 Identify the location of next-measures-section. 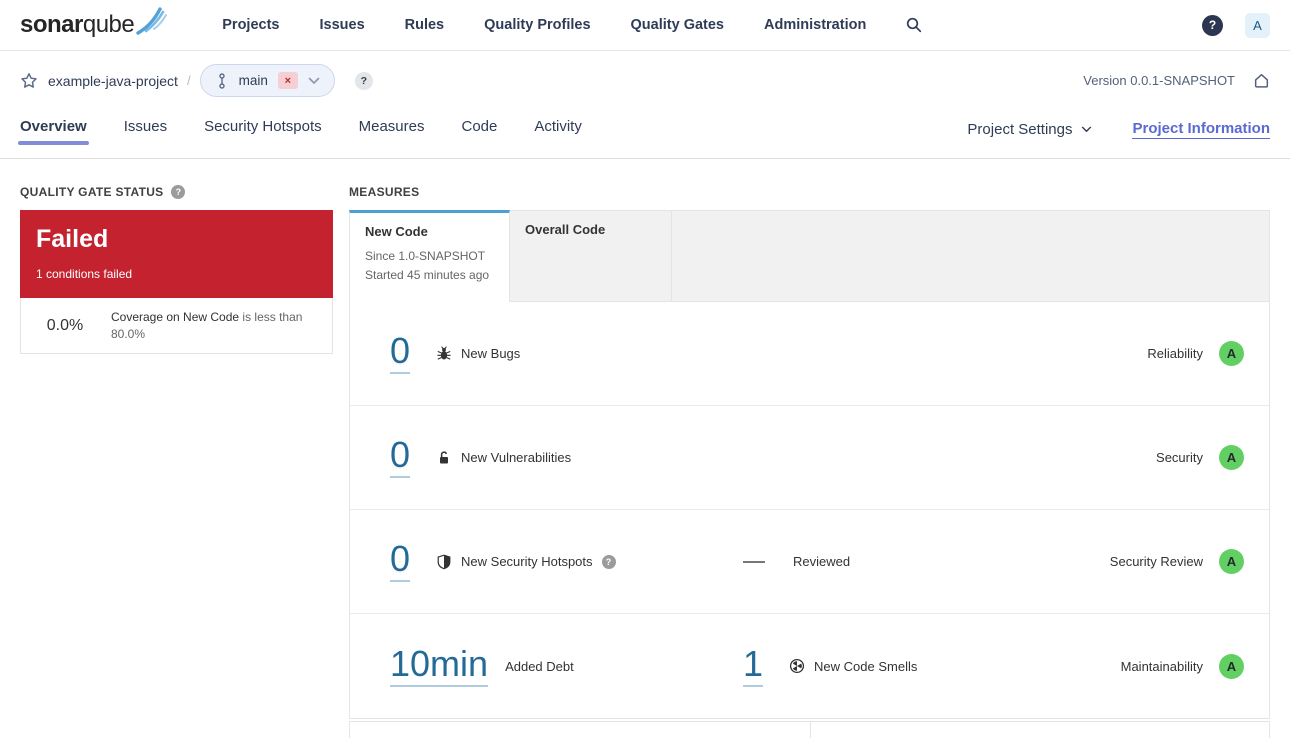
(809, 729).